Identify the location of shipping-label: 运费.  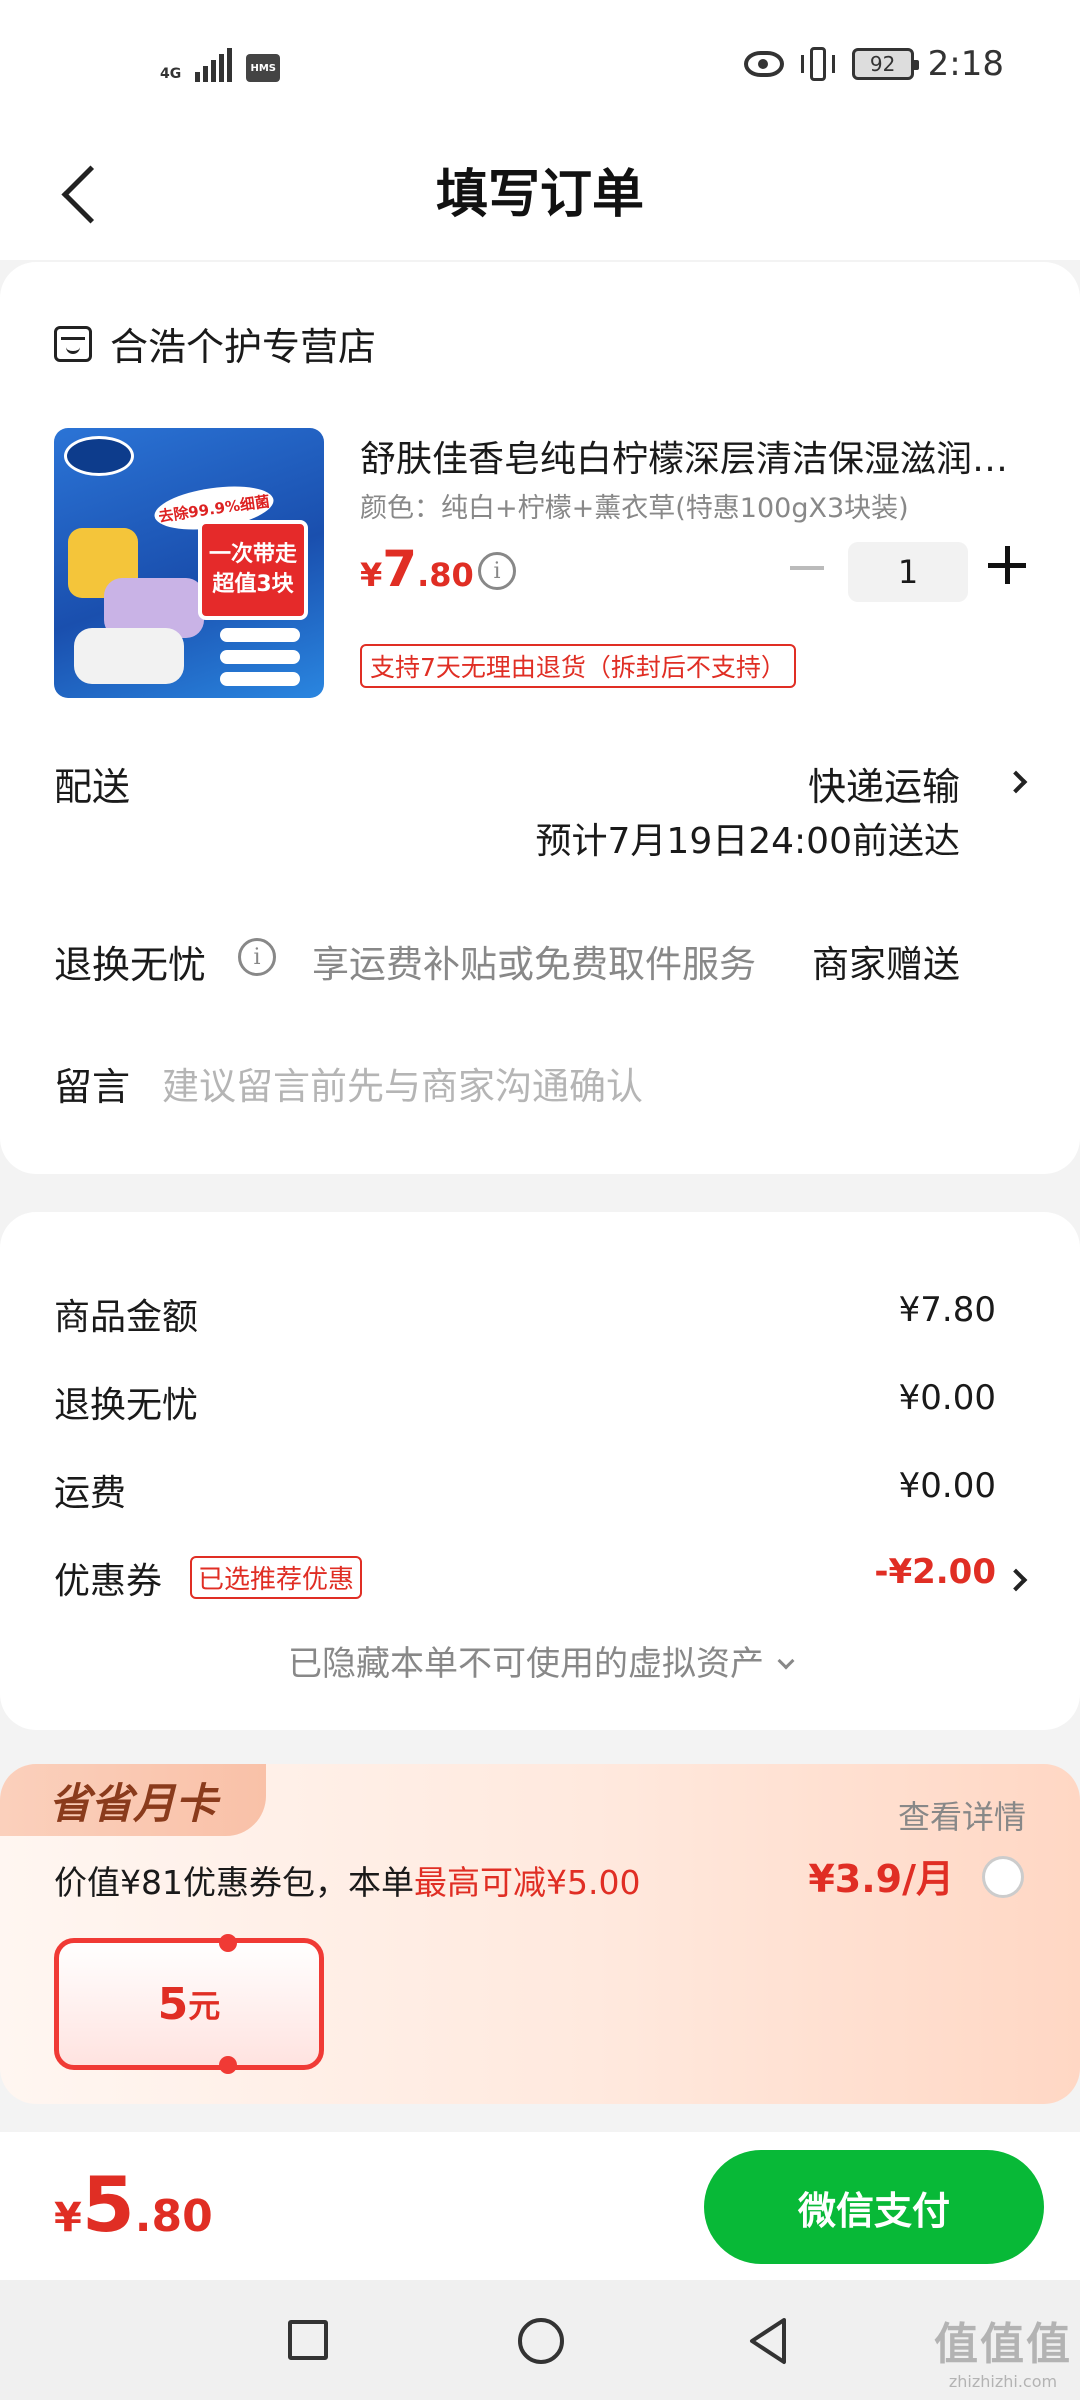
(90, 1493).